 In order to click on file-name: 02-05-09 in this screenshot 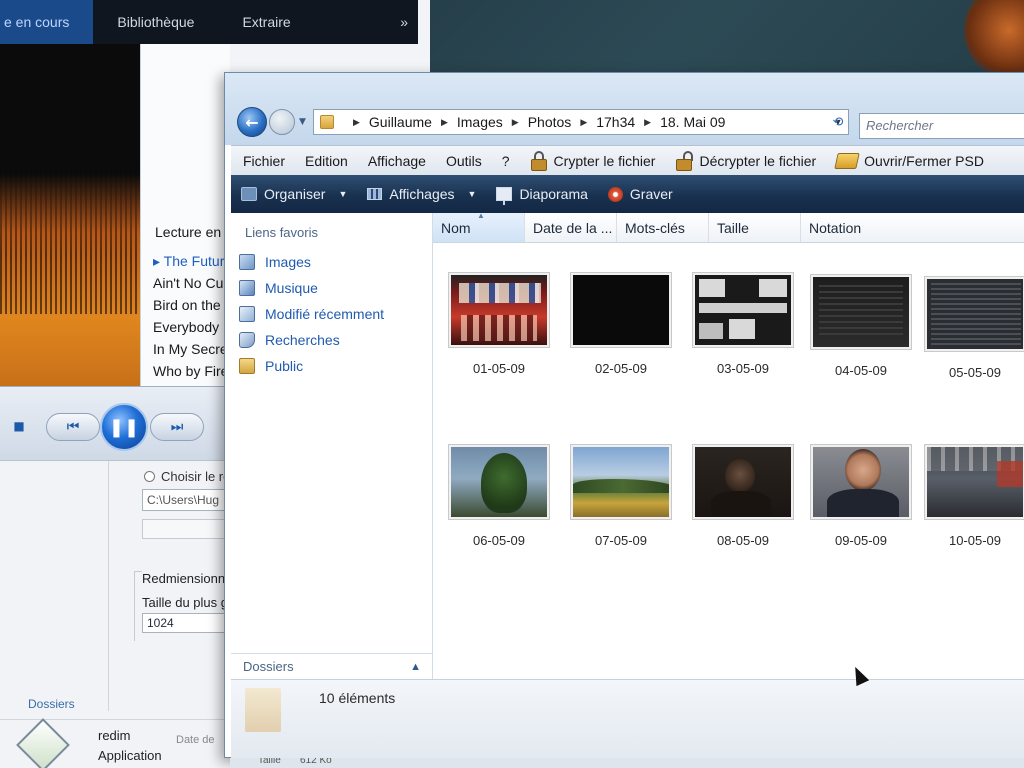, I will do `click(621, 368)`.